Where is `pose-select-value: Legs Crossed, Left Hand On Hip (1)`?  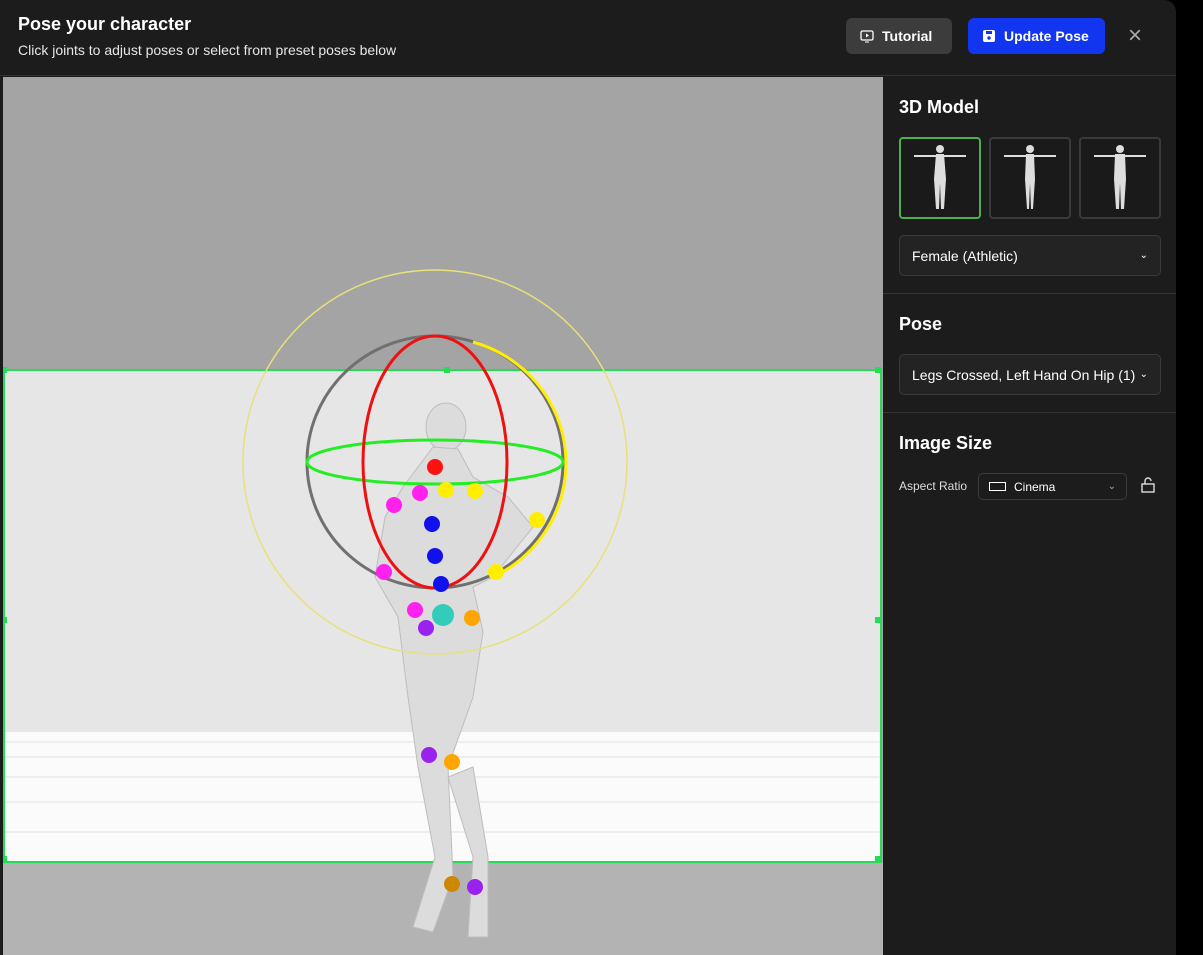 pose-select-value: Legs Crossed, Left Hand On Hip (1) is located at coordinates (1024, 374).